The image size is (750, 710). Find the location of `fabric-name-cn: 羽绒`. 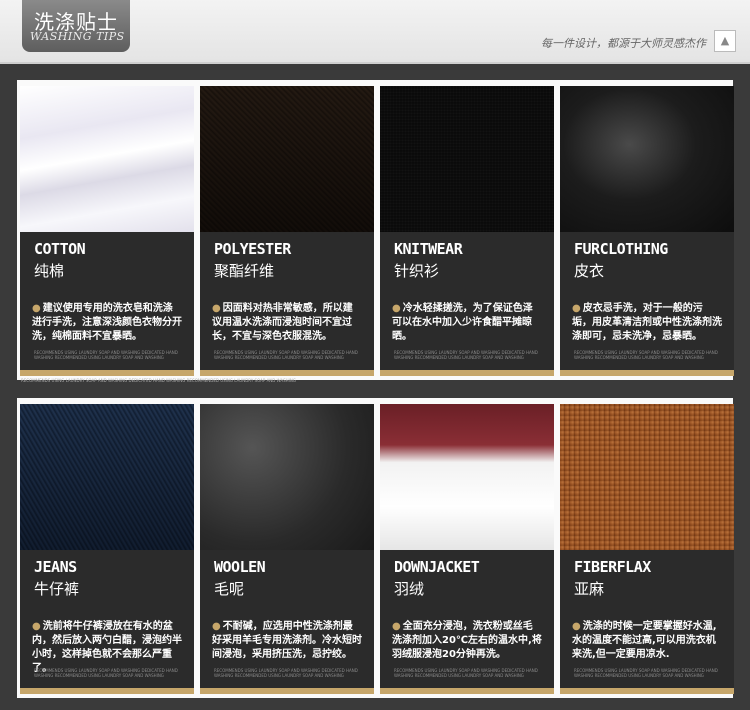

fabric-name-cn: 羽绒 is located at coordinates (409, 589).